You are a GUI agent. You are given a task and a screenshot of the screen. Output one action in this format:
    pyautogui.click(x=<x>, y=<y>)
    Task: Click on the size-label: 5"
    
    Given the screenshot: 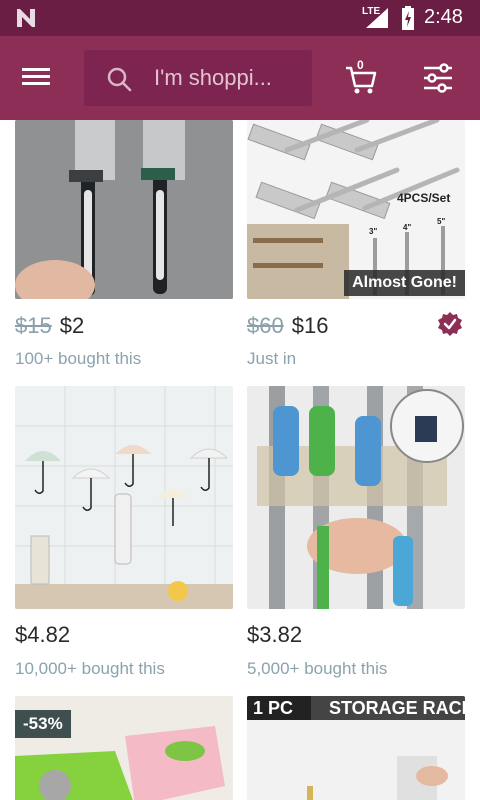 What is the action you would take?
    pyautogui.click(x=441, y=221)
    